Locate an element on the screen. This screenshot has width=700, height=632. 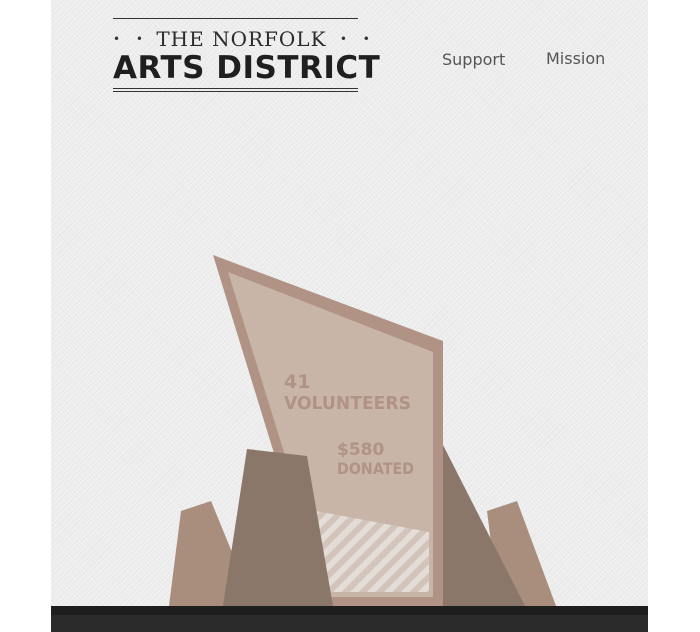
volunteers-label: VOLUNTEERS is located at coordinates (347, 403).